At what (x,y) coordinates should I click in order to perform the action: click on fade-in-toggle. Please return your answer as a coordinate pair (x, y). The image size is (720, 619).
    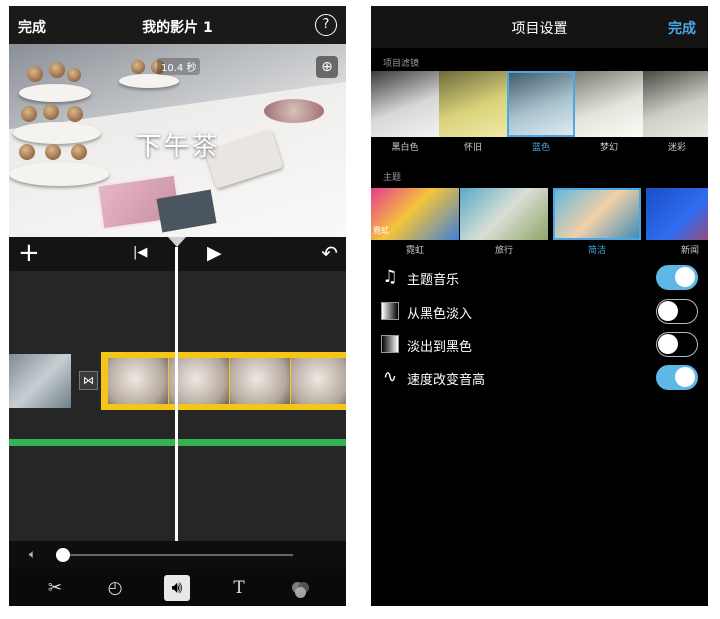
    Looking at the image, I should click on (677, 311).